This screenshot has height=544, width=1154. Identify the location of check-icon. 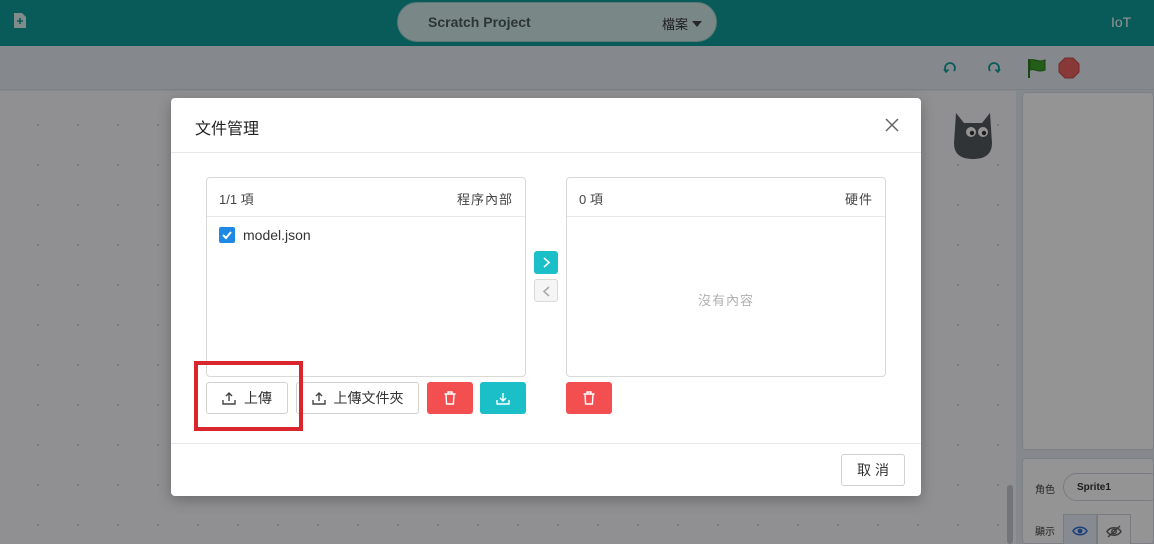
(227, 235).